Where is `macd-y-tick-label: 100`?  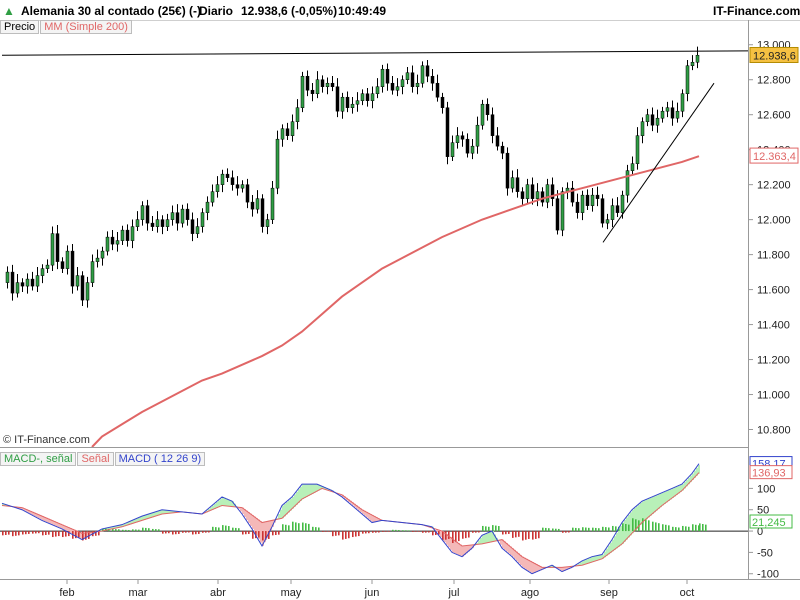
macd-y-tick-label: 100 is located at coordinates (766, 489).